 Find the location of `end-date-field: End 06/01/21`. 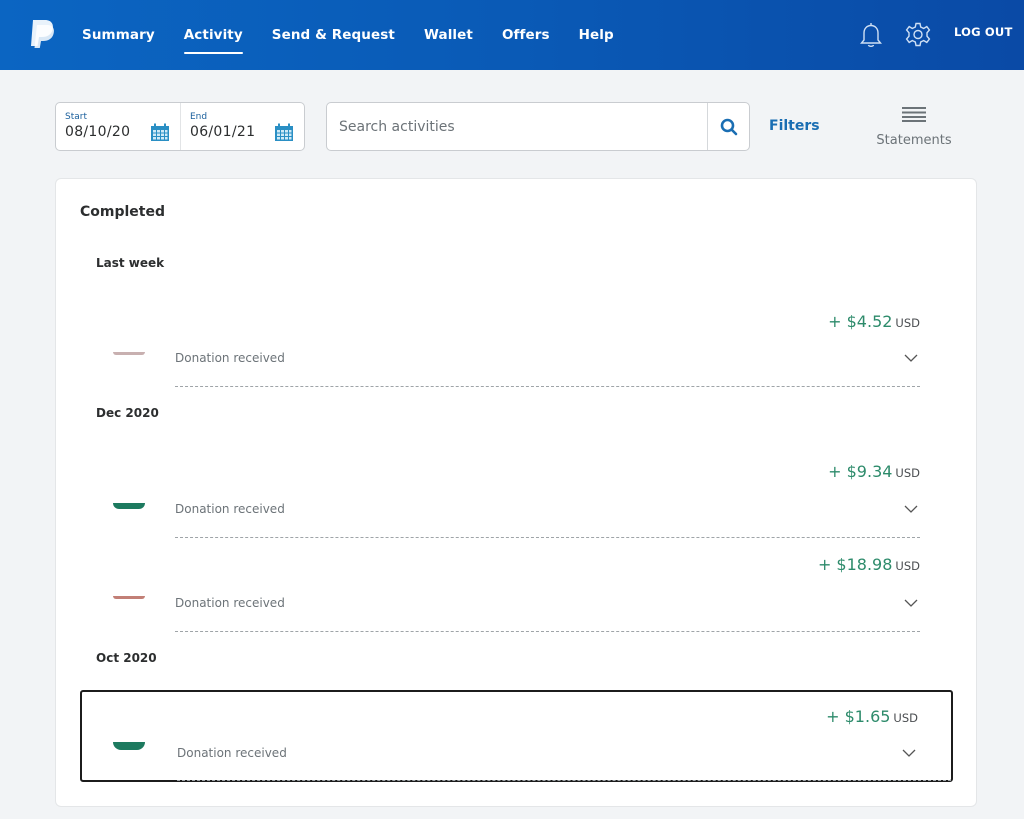

end-date-field: End 06/01/21 is located at coordinates (242, 126).